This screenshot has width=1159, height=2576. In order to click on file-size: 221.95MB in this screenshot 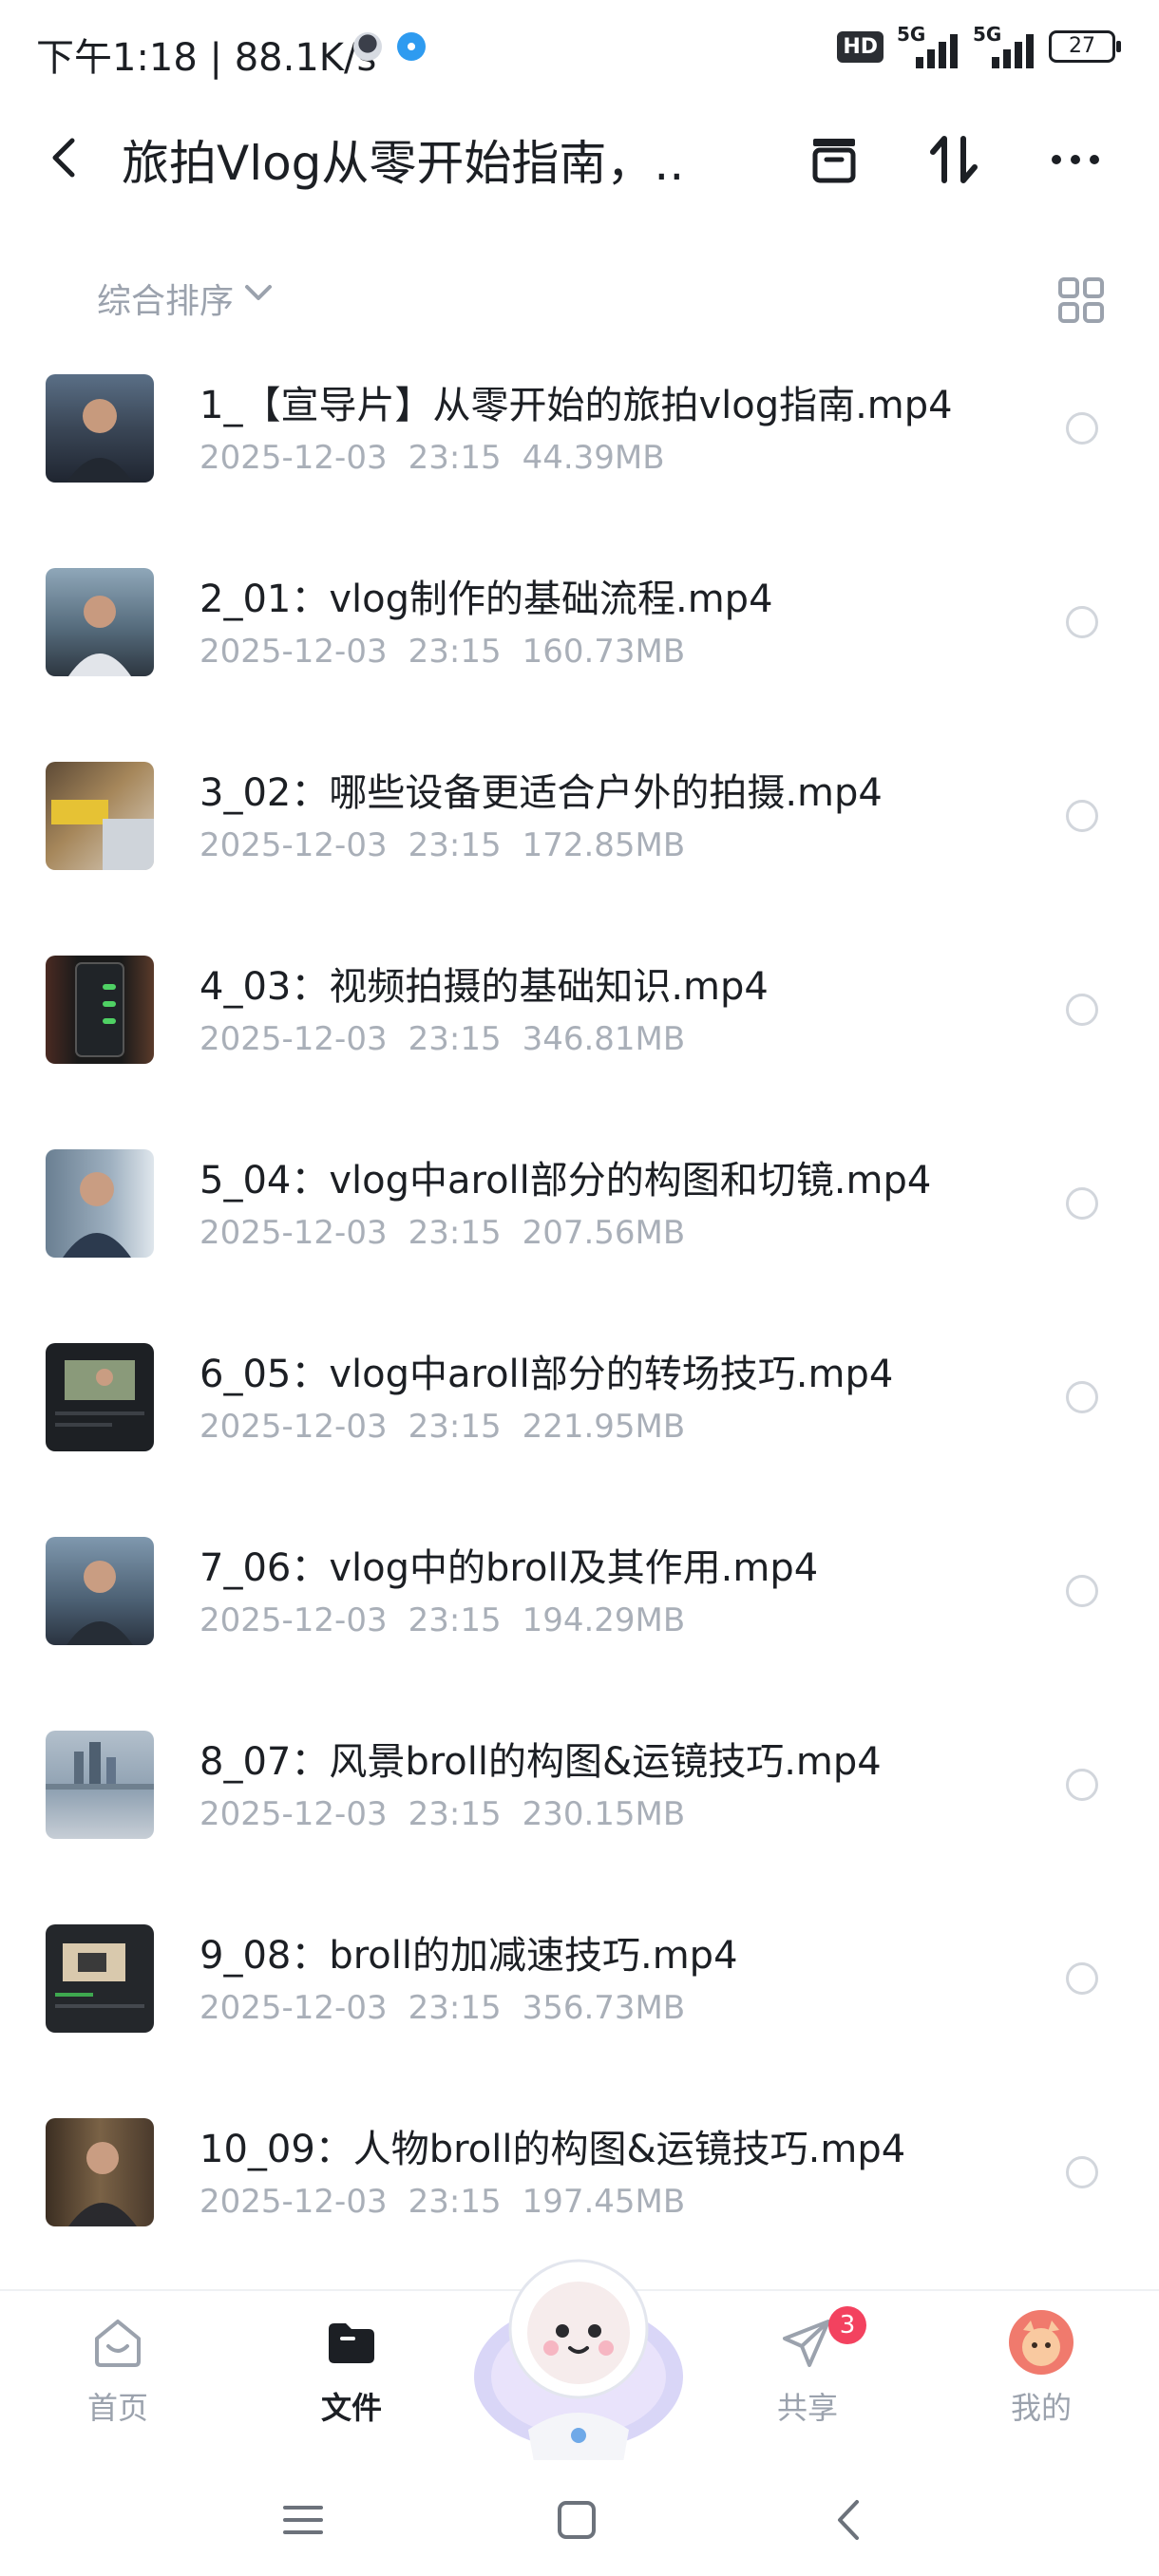, I will do `click(604, 1427)`.